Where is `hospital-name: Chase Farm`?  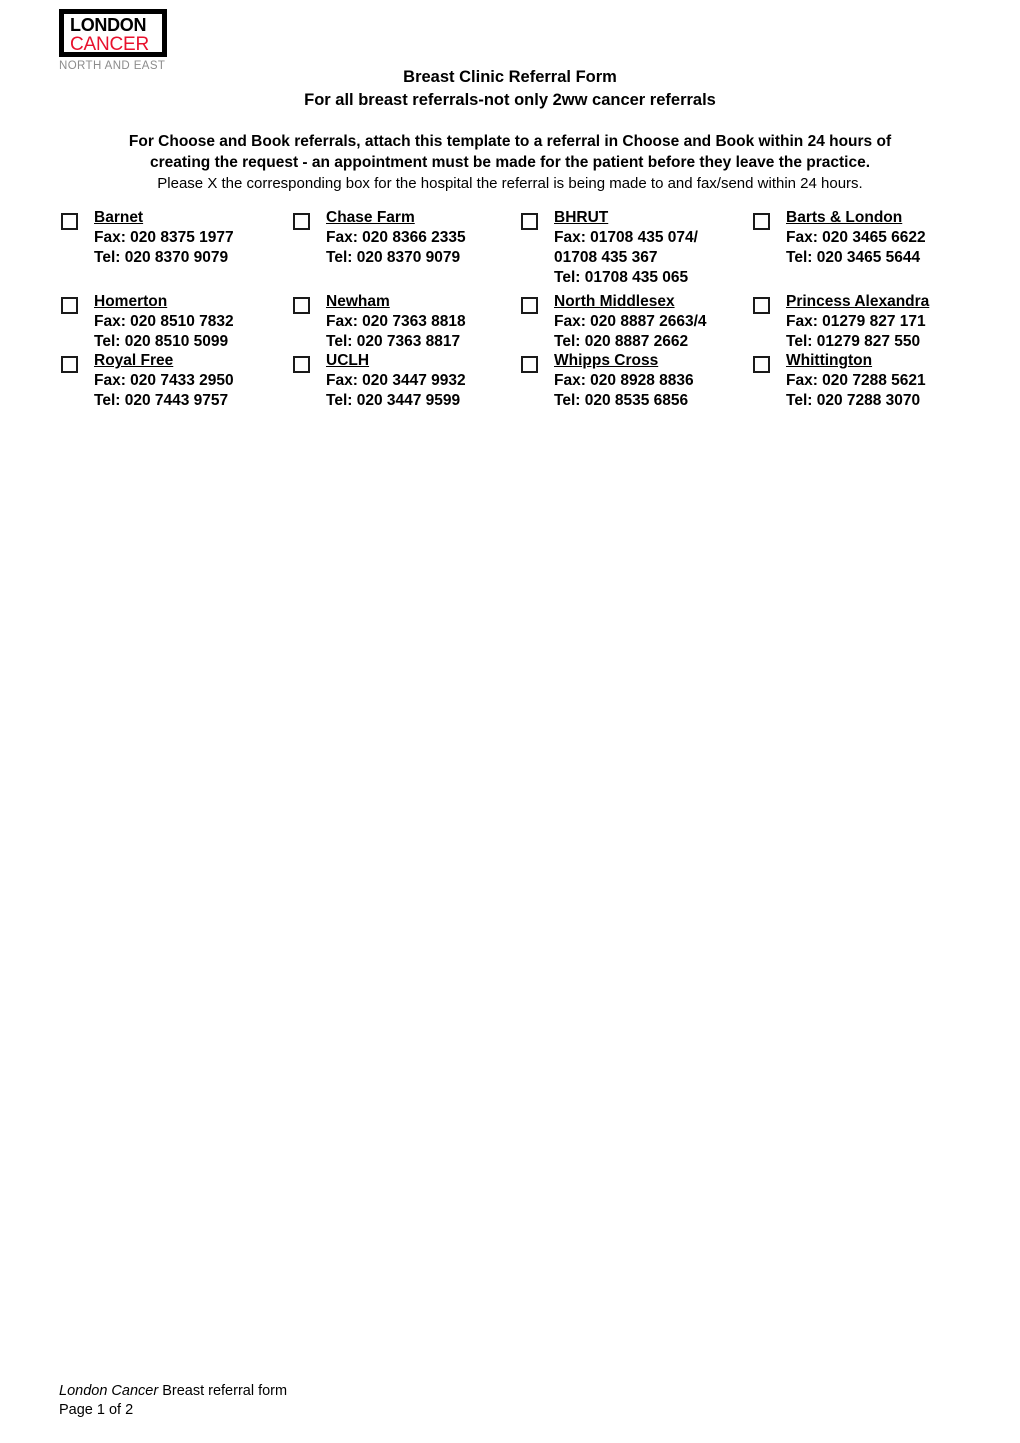 hospital-name: Chase Farm is located at coordinates (370, 217).